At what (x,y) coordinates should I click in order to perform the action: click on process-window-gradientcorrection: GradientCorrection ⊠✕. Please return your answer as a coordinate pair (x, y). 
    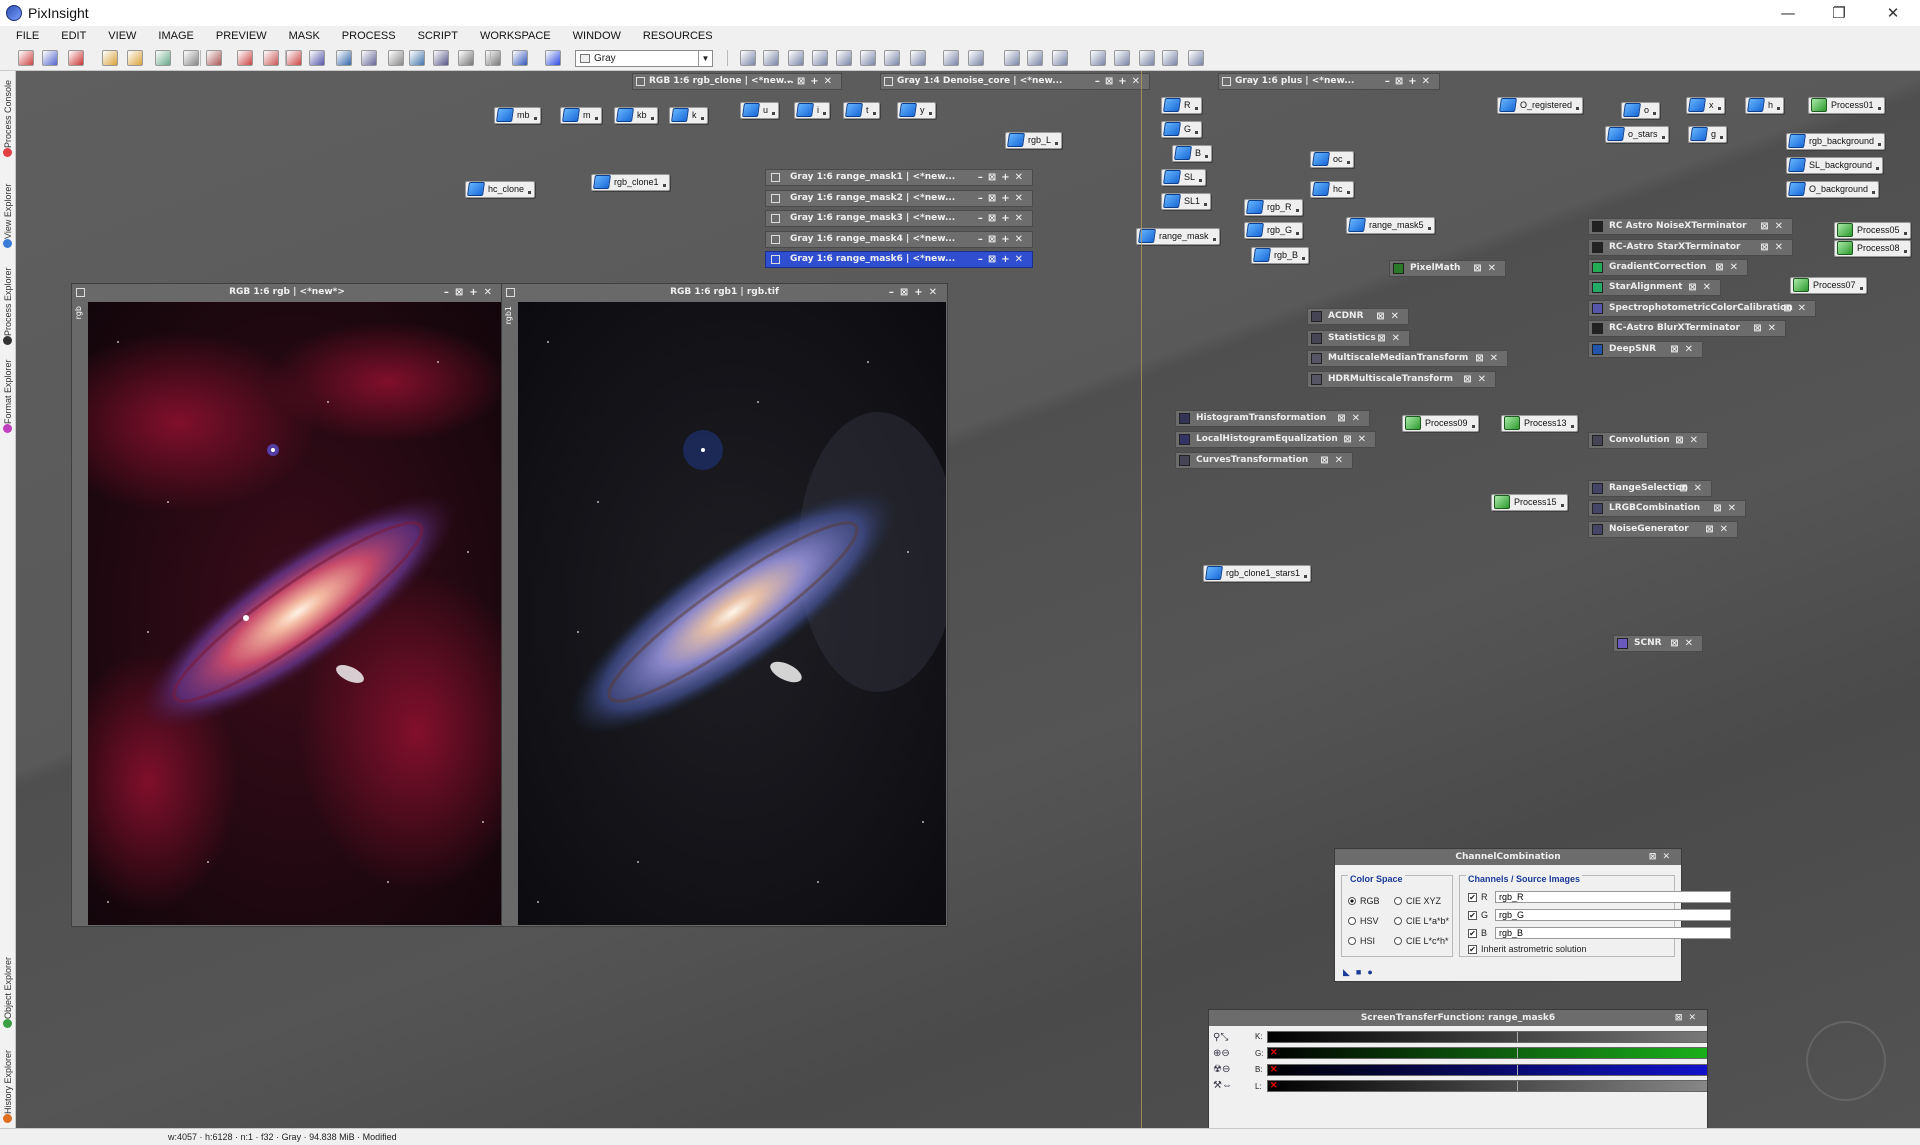
    Looking at the image, I should click on (1668, 267).